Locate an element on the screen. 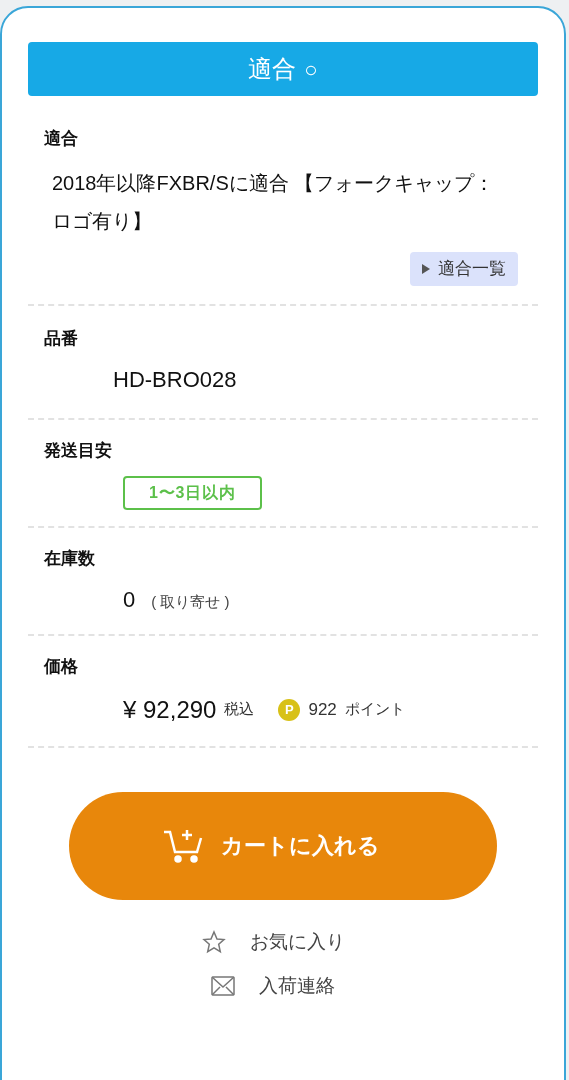 This screenshot has height=1080, width=569. tax-label: 税込 is located at coordinates (239, 709).